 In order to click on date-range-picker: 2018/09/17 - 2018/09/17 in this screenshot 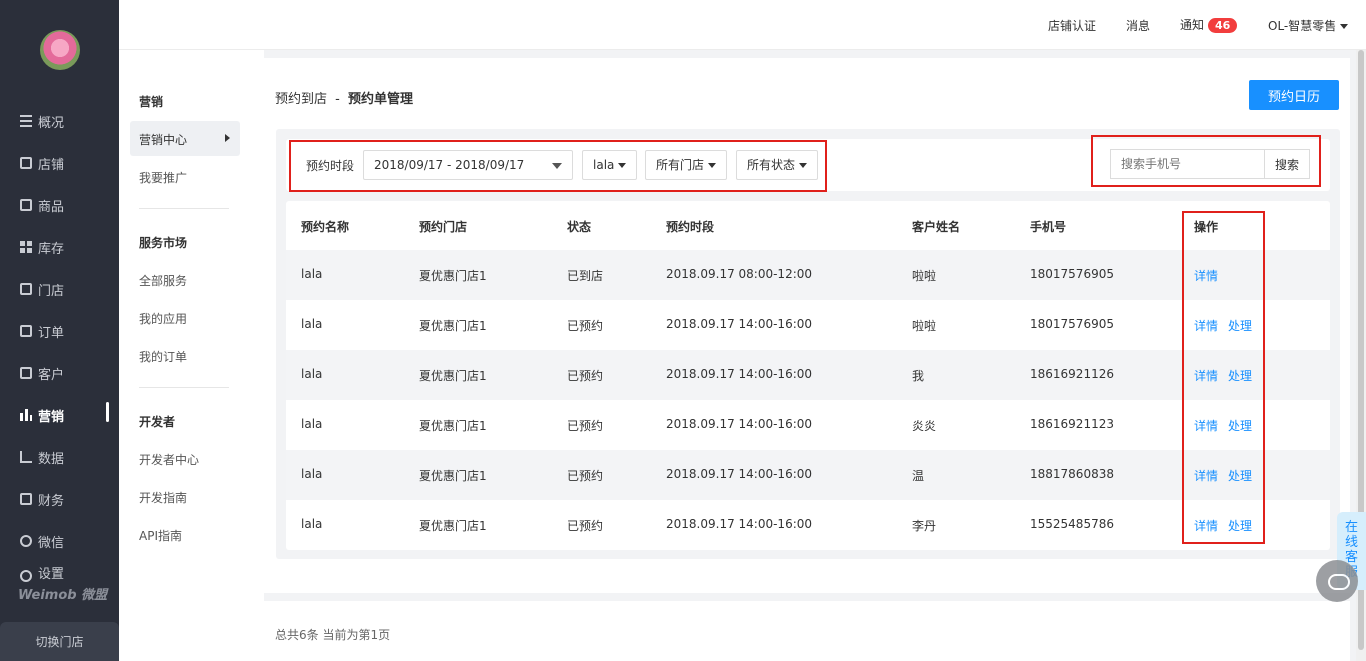, I will do `click(468, 165)`.